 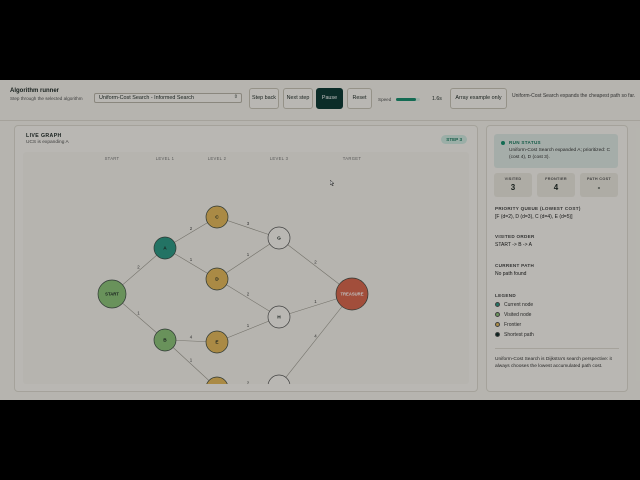 What do you see at coordinates (503, 143) in the screenshot?
I see `status-dot-icon` at bounding box center [503, 143].